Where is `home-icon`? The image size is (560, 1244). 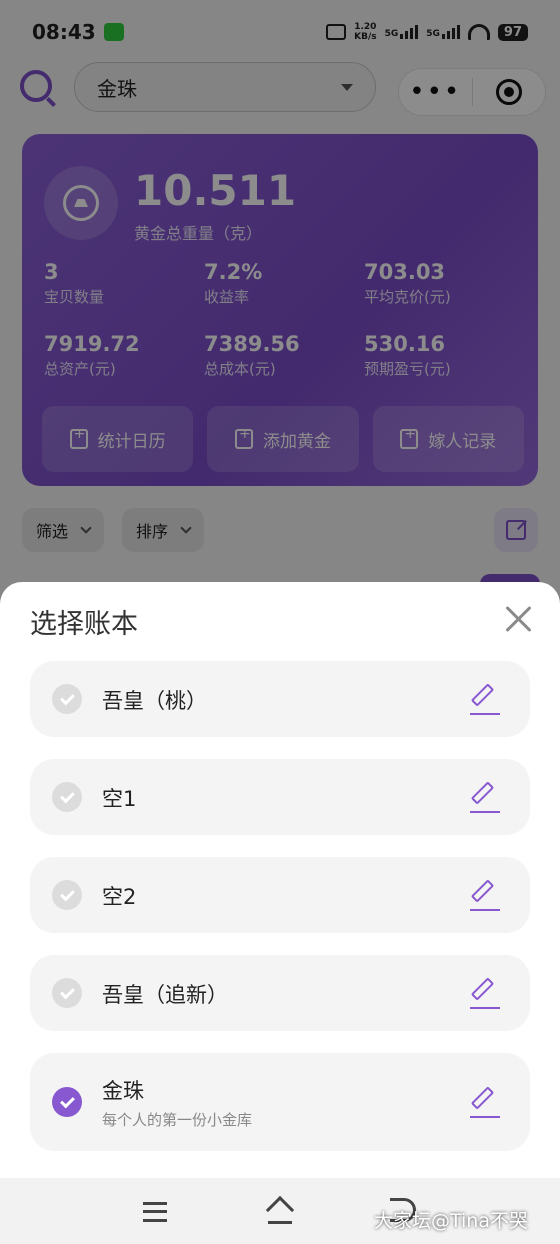 home-icon is located at coordinates (280, 1210).